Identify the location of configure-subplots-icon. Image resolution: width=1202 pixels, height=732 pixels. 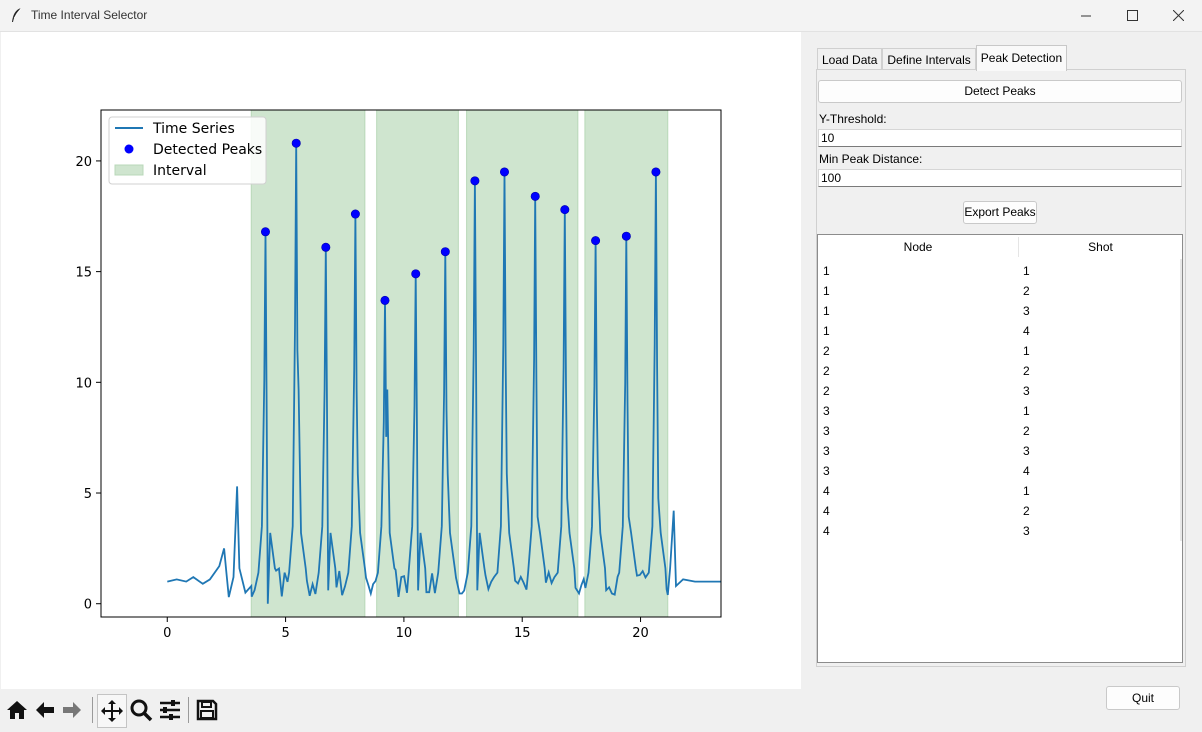
(170, 710).